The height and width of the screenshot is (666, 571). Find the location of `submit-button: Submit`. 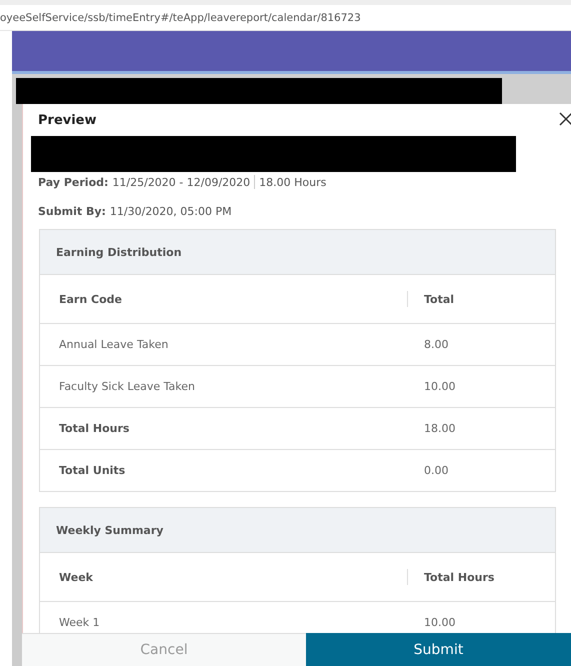

submit-button: Submit is located at coordinates (438, 649).